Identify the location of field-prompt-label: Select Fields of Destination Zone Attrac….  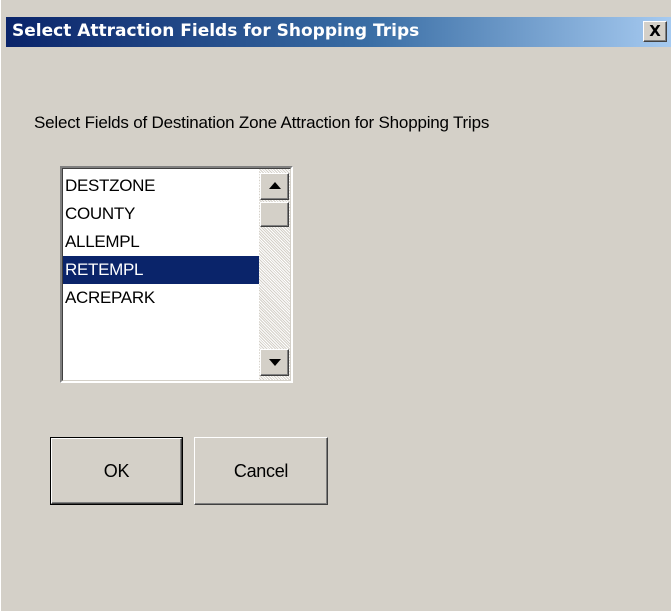
(262, 122).